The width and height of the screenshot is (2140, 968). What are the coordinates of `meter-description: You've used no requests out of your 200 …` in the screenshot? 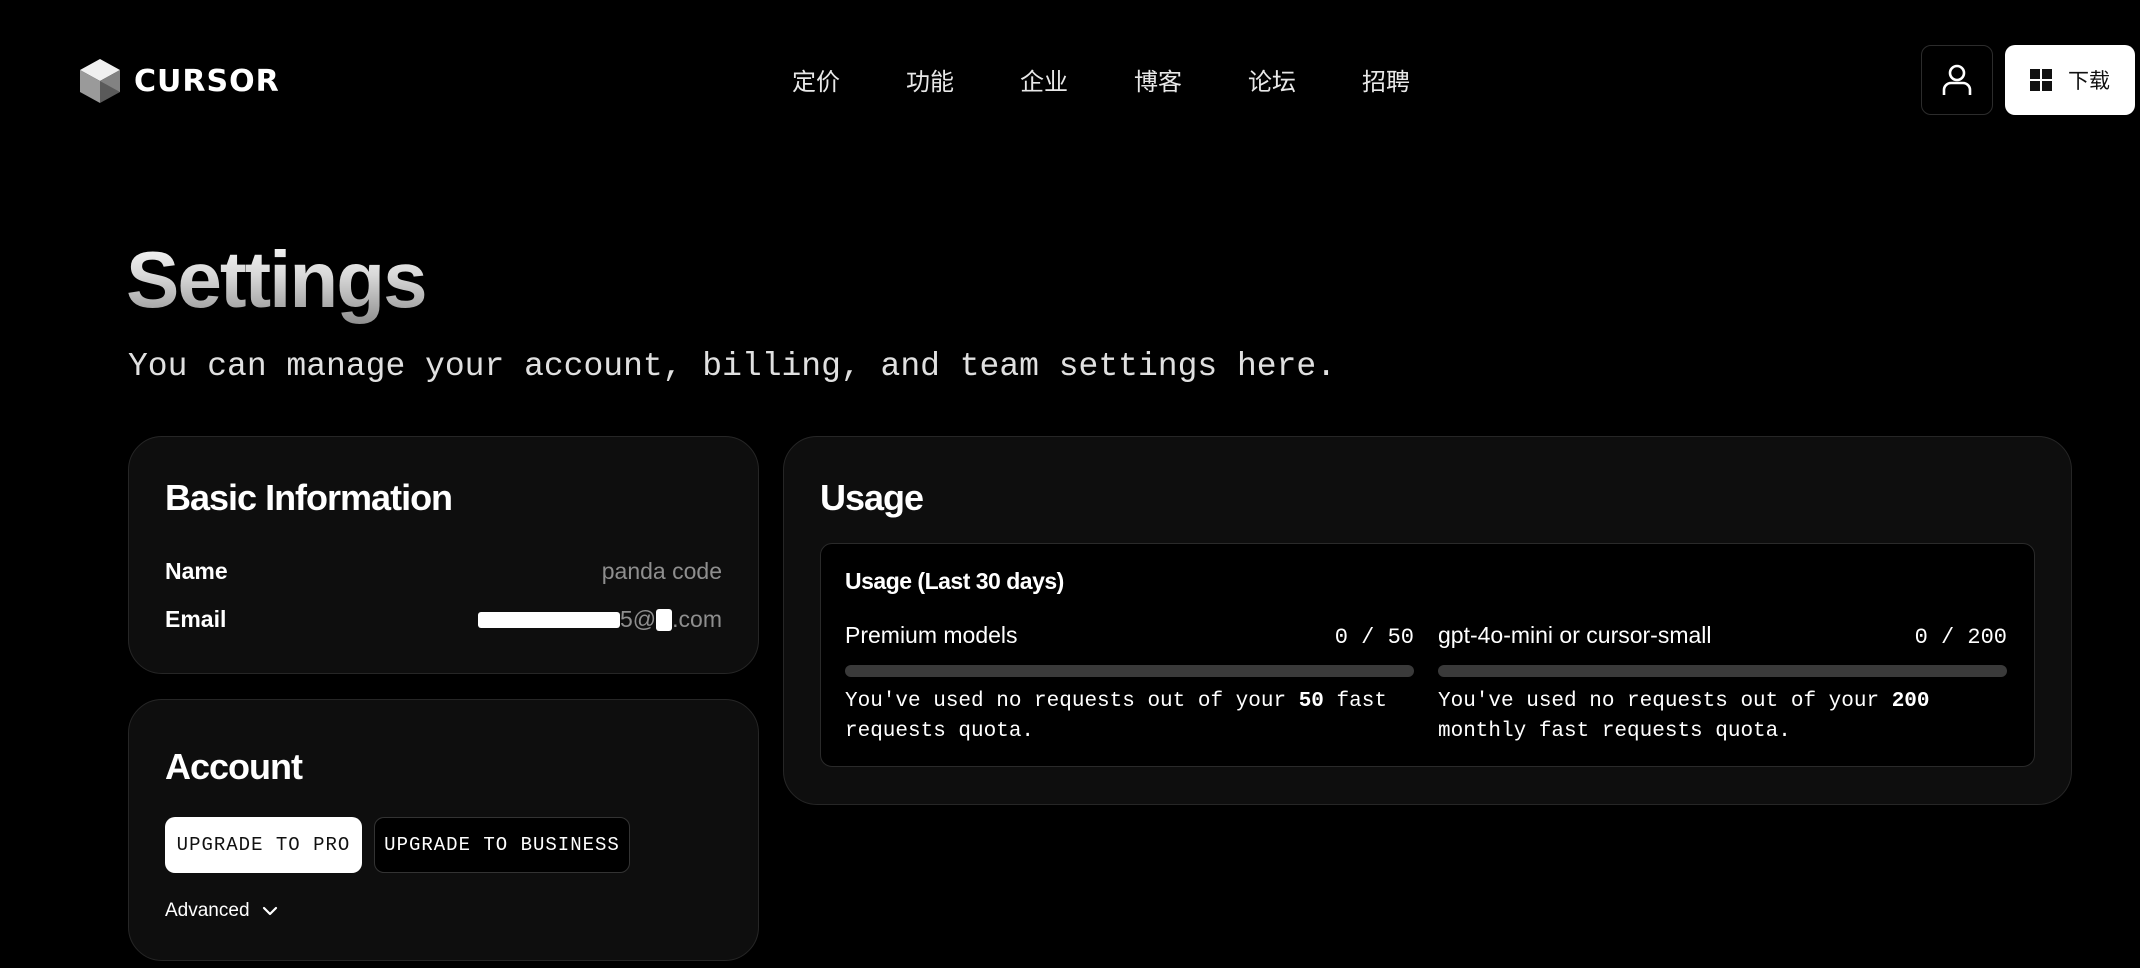 It's located at (1722, 717).